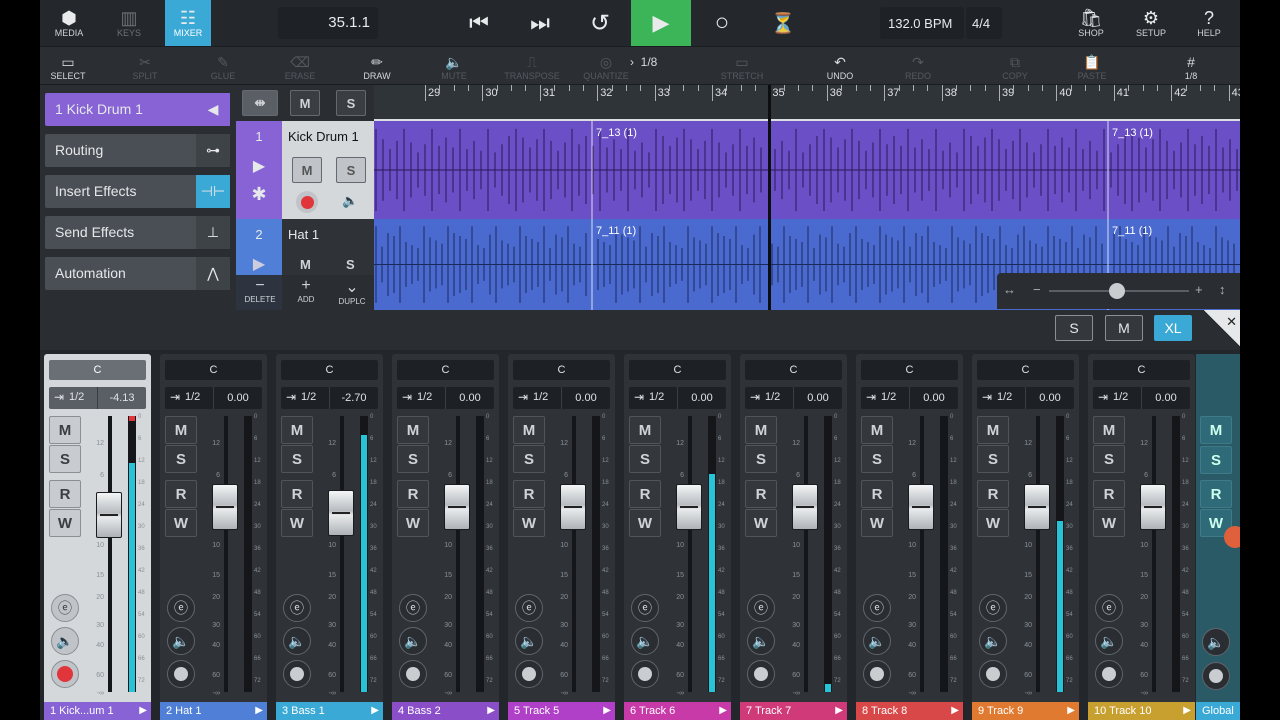 This screenshot has height=720, width=1280. I want to click on channel-name: 6 Track 6 ▶, so click(677, 711).